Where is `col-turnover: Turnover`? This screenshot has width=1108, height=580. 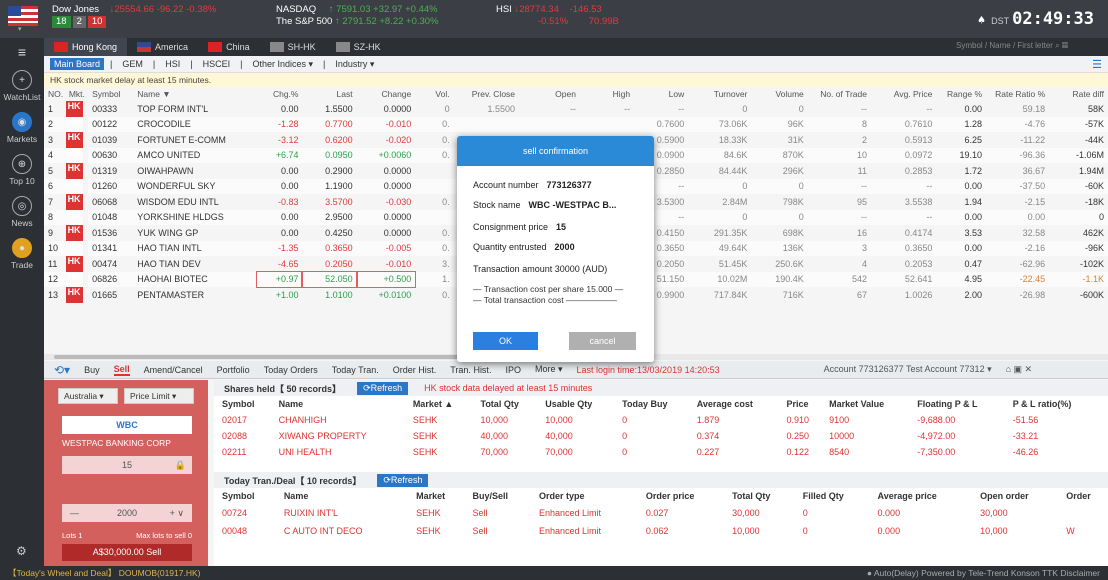
col-turnover: Turnover is located at coordinates (720, 94).